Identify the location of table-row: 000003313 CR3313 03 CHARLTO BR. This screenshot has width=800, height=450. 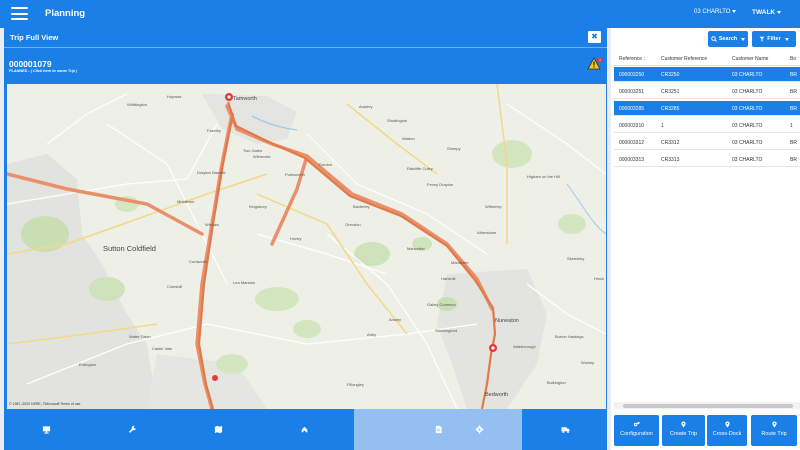
(707, 159).